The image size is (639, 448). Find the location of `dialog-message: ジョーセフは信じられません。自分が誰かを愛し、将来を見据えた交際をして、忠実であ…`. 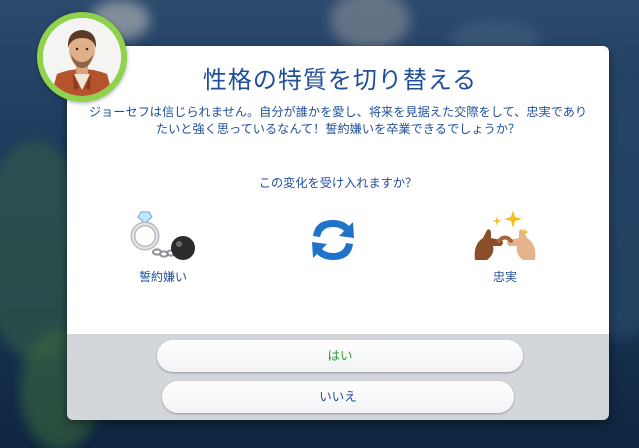

dialog-message: ジョーセフは信じられません。自分が誰かを愛し、将来を見据えた交際をして、忠実であ… is located at coordinates (338, 120).